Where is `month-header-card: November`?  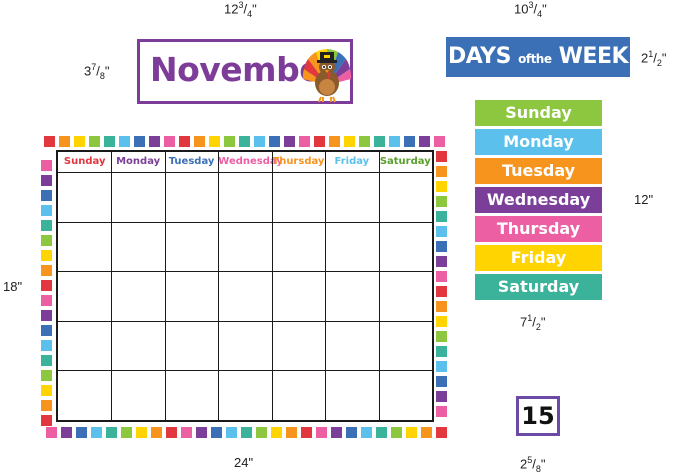 month-header-card: November is located at coordinates (245, 71).